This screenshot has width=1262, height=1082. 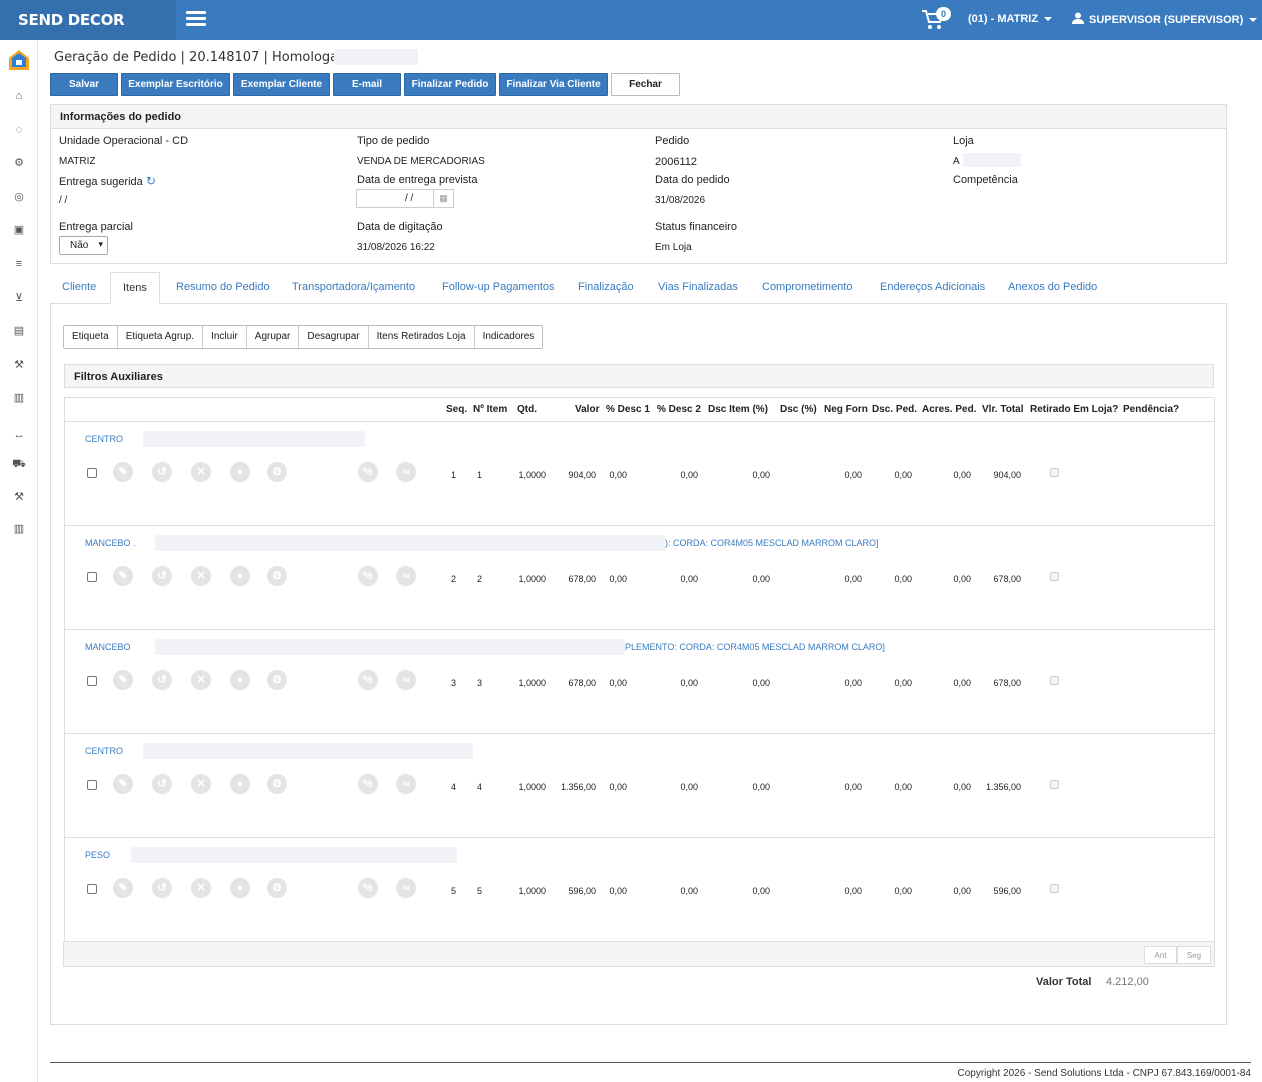 What do you see at coordinates (606, 287) in the screenshot?
I see `tab-finalizacao: Finalização` at bounding box center [606, 287].